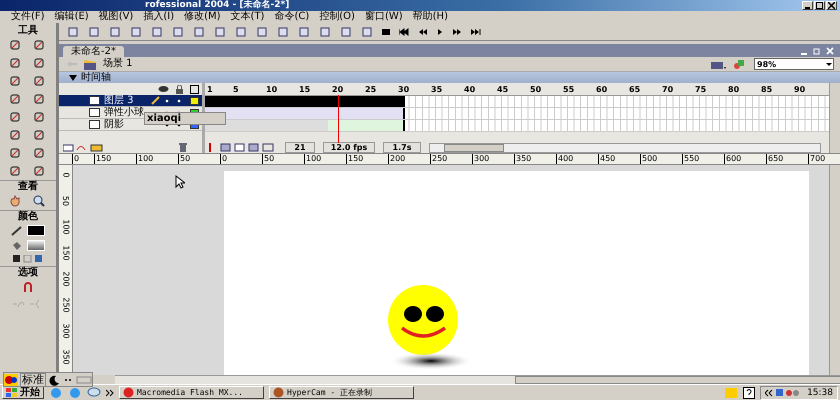 The image size is (840, 400). I want to click on menu-item: 编辑(E), so click(72, 17).